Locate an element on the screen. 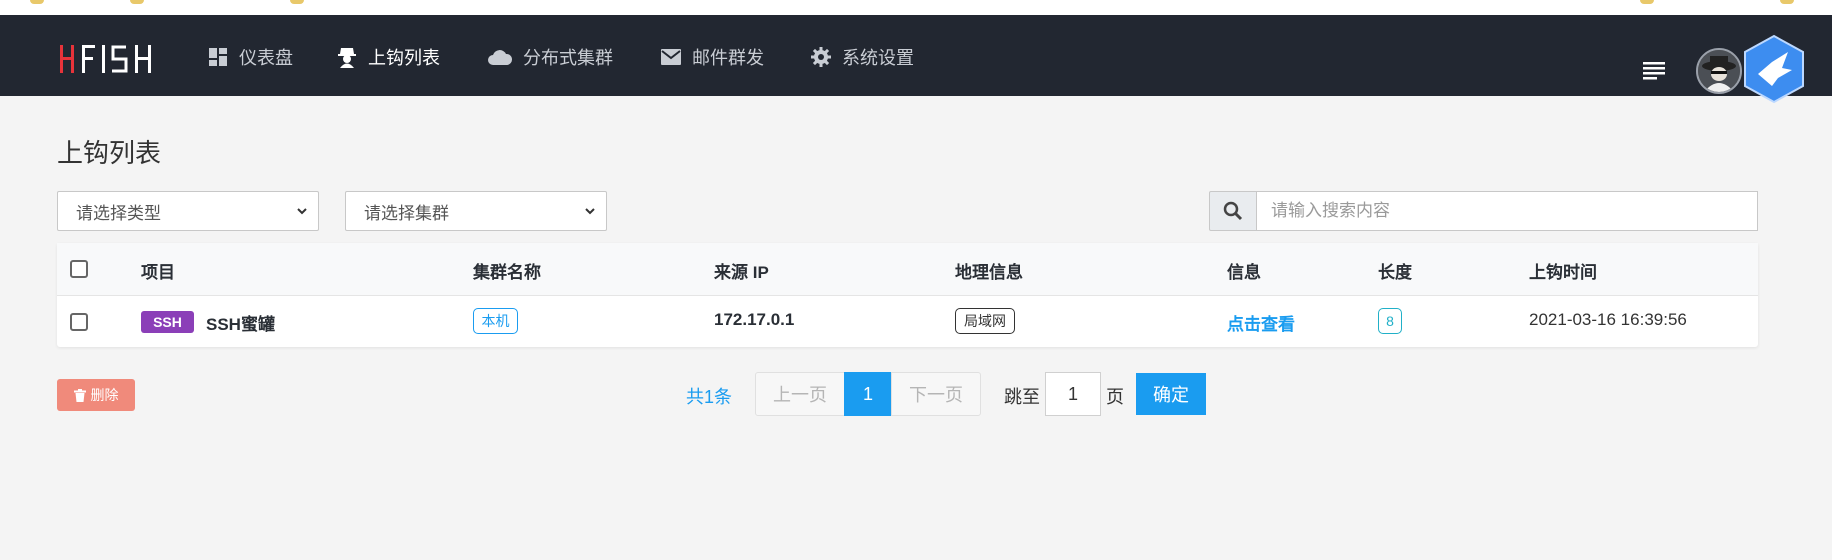 This screenshot has width=1832, height=560. length-badge: 8 is located at coordinates (1390, 321).